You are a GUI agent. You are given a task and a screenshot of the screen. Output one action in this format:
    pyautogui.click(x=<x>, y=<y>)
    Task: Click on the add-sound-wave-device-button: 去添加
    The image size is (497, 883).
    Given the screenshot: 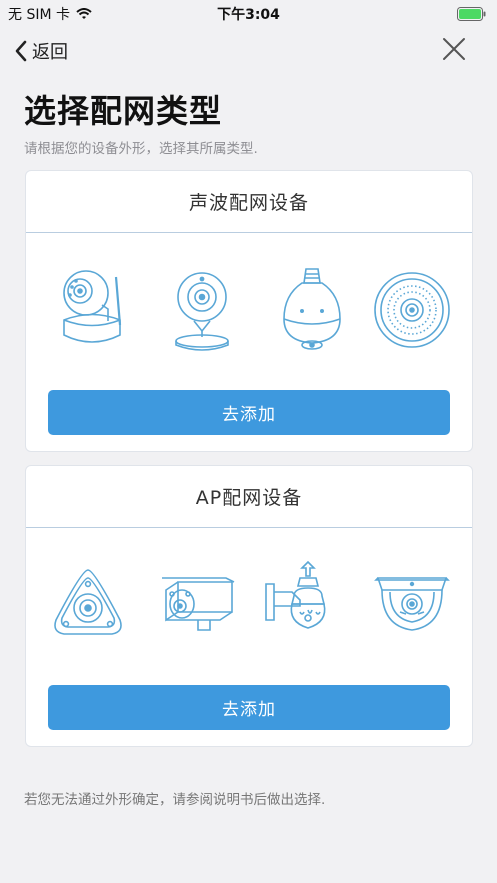 What is the action you would take?
    pyautogui.click(x=249, y=412)
    